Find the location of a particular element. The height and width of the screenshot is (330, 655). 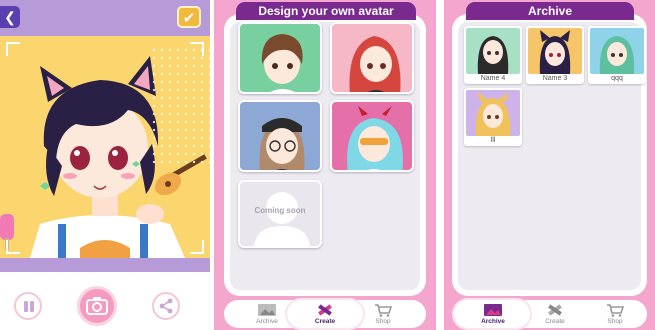

page-title: Design your own avatar is located at coordinates (326, 11).